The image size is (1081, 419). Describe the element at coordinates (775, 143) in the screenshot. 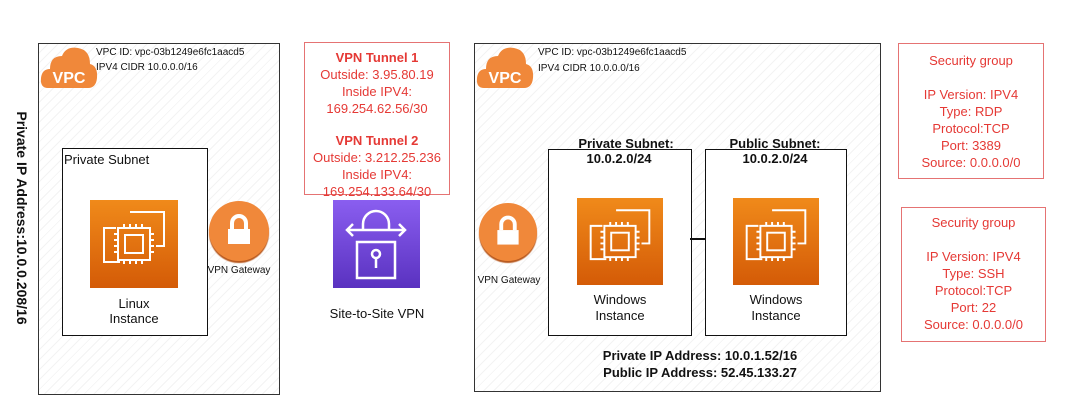

I see `public-subnet-title: Public Subnet:` at that location.